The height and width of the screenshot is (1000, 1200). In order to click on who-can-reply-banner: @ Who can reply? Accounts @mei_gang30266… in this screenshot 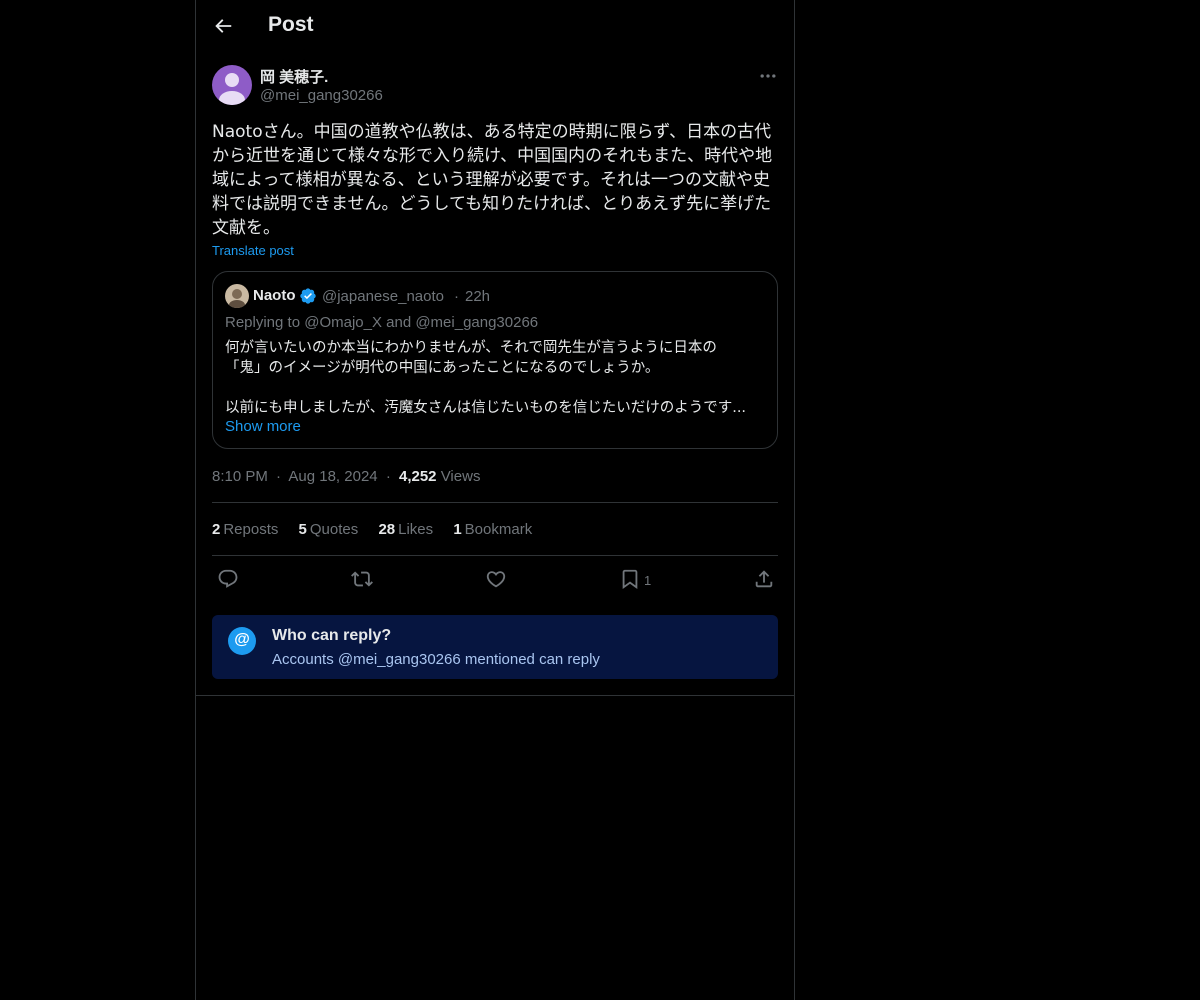, I will do `click(495, 647)`.